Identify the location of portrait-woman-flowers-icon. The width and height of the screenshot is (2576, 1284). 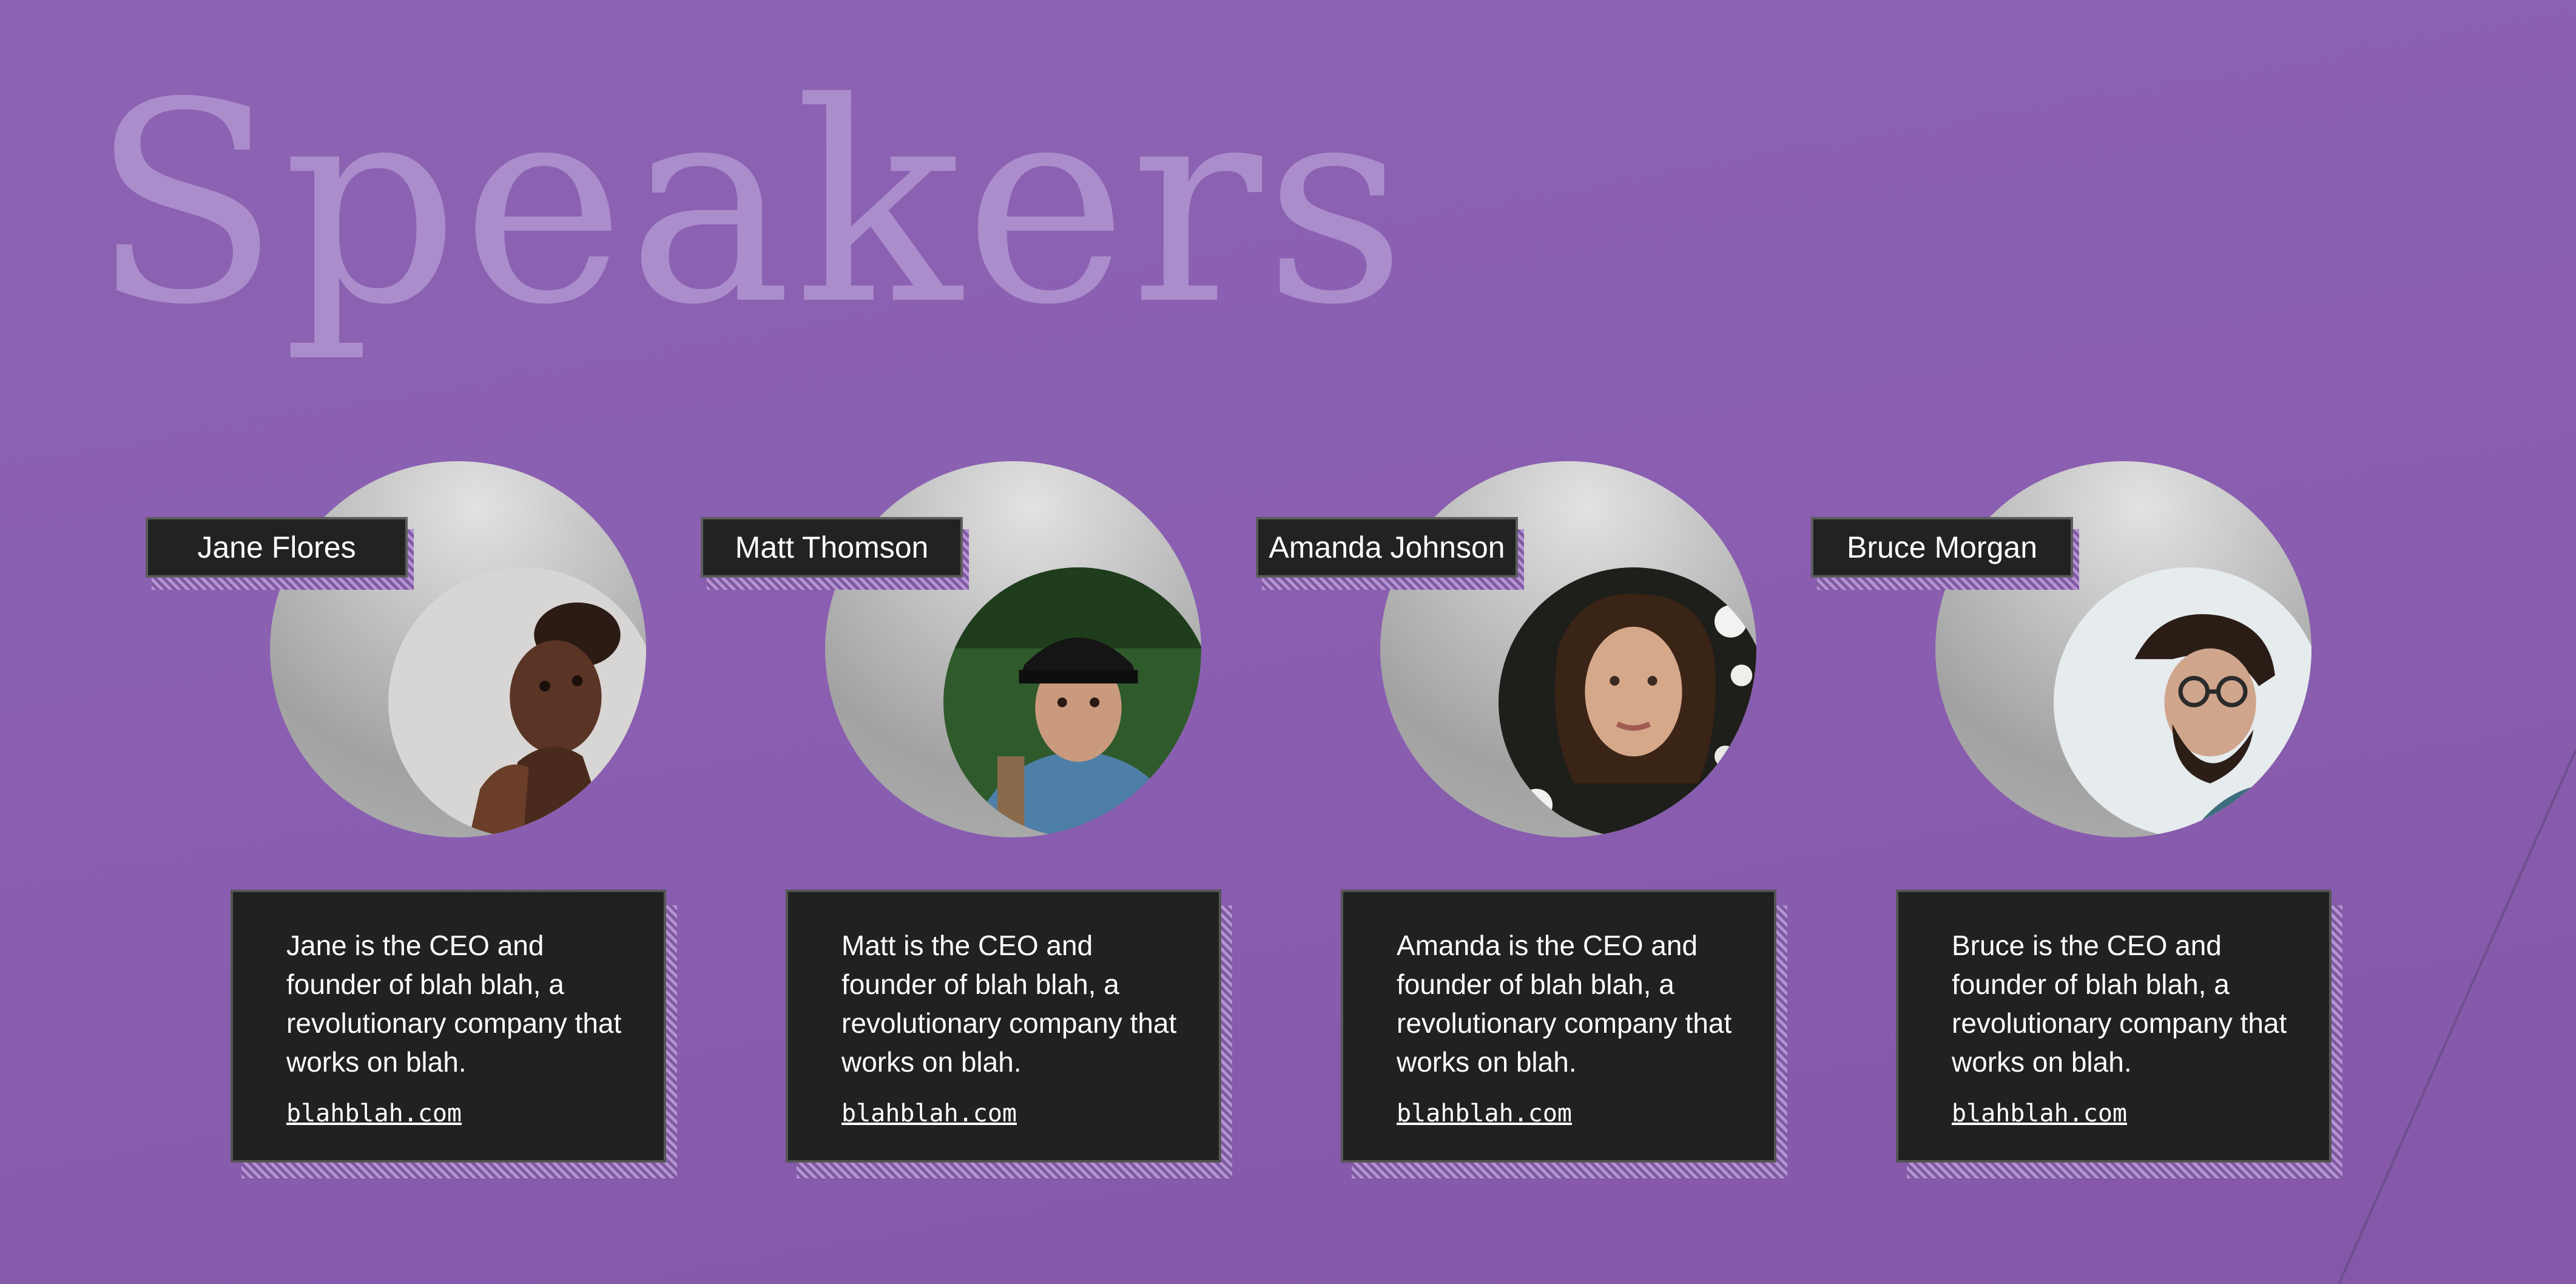
(1628, 702).